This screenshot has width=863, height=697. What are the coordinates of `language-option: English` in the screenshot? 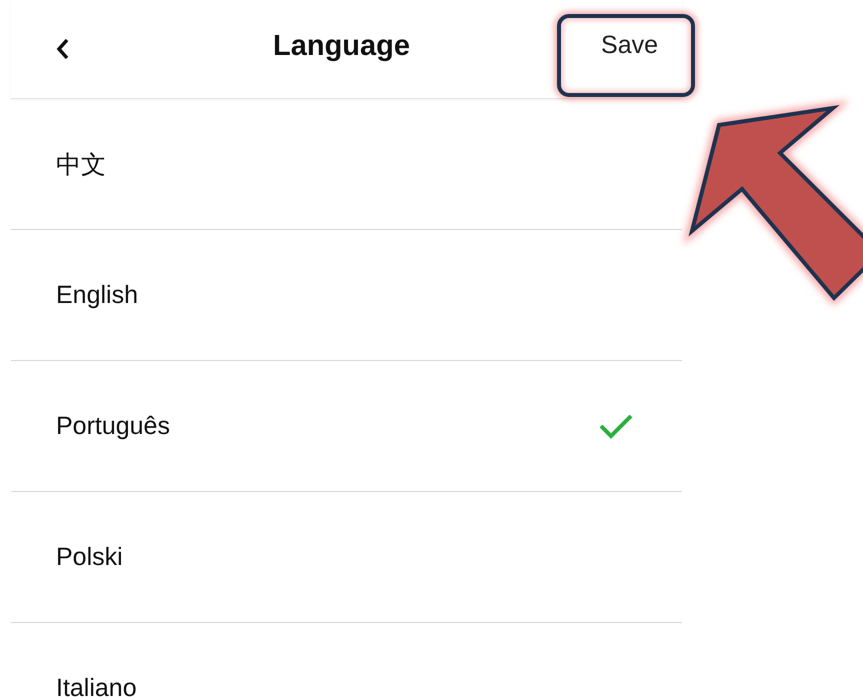 It's located at (346, 295).